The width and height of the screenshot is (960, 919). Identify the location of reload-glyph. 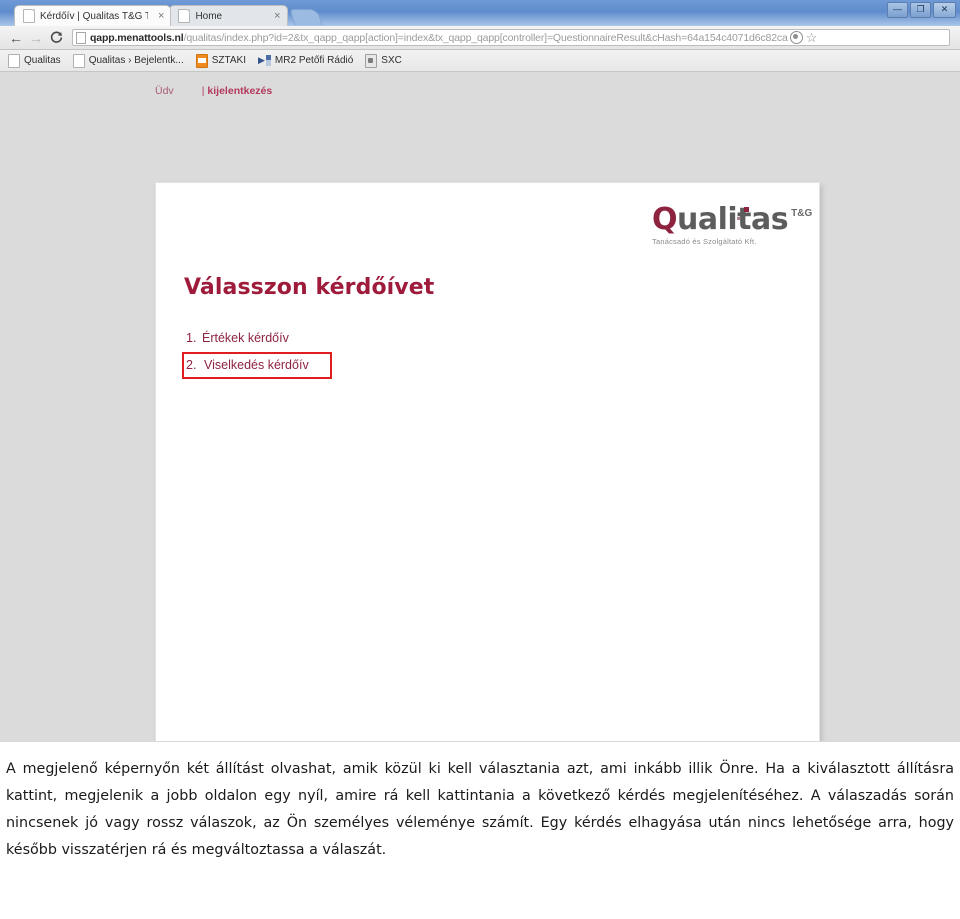
(56, 37).